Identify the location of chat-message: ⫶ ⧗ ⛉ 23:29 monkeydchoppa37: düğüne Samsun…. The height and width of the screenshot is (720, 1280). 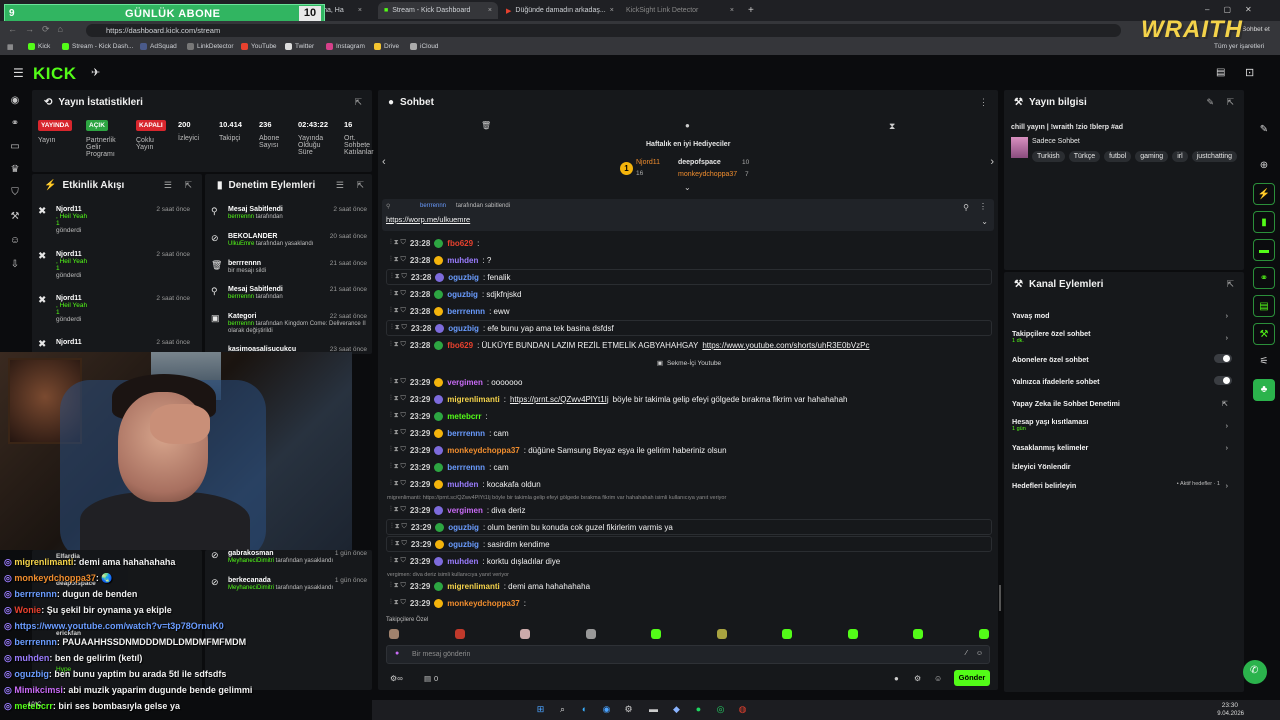
(689, 450).